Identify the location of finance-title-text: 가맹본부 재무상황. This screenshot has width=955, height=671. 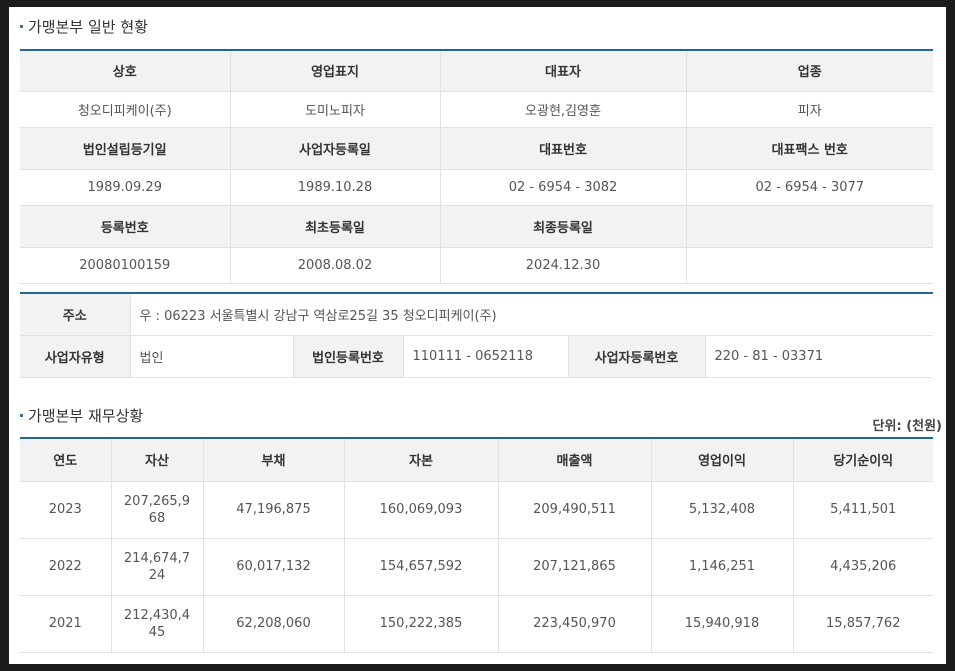
(86, 416).